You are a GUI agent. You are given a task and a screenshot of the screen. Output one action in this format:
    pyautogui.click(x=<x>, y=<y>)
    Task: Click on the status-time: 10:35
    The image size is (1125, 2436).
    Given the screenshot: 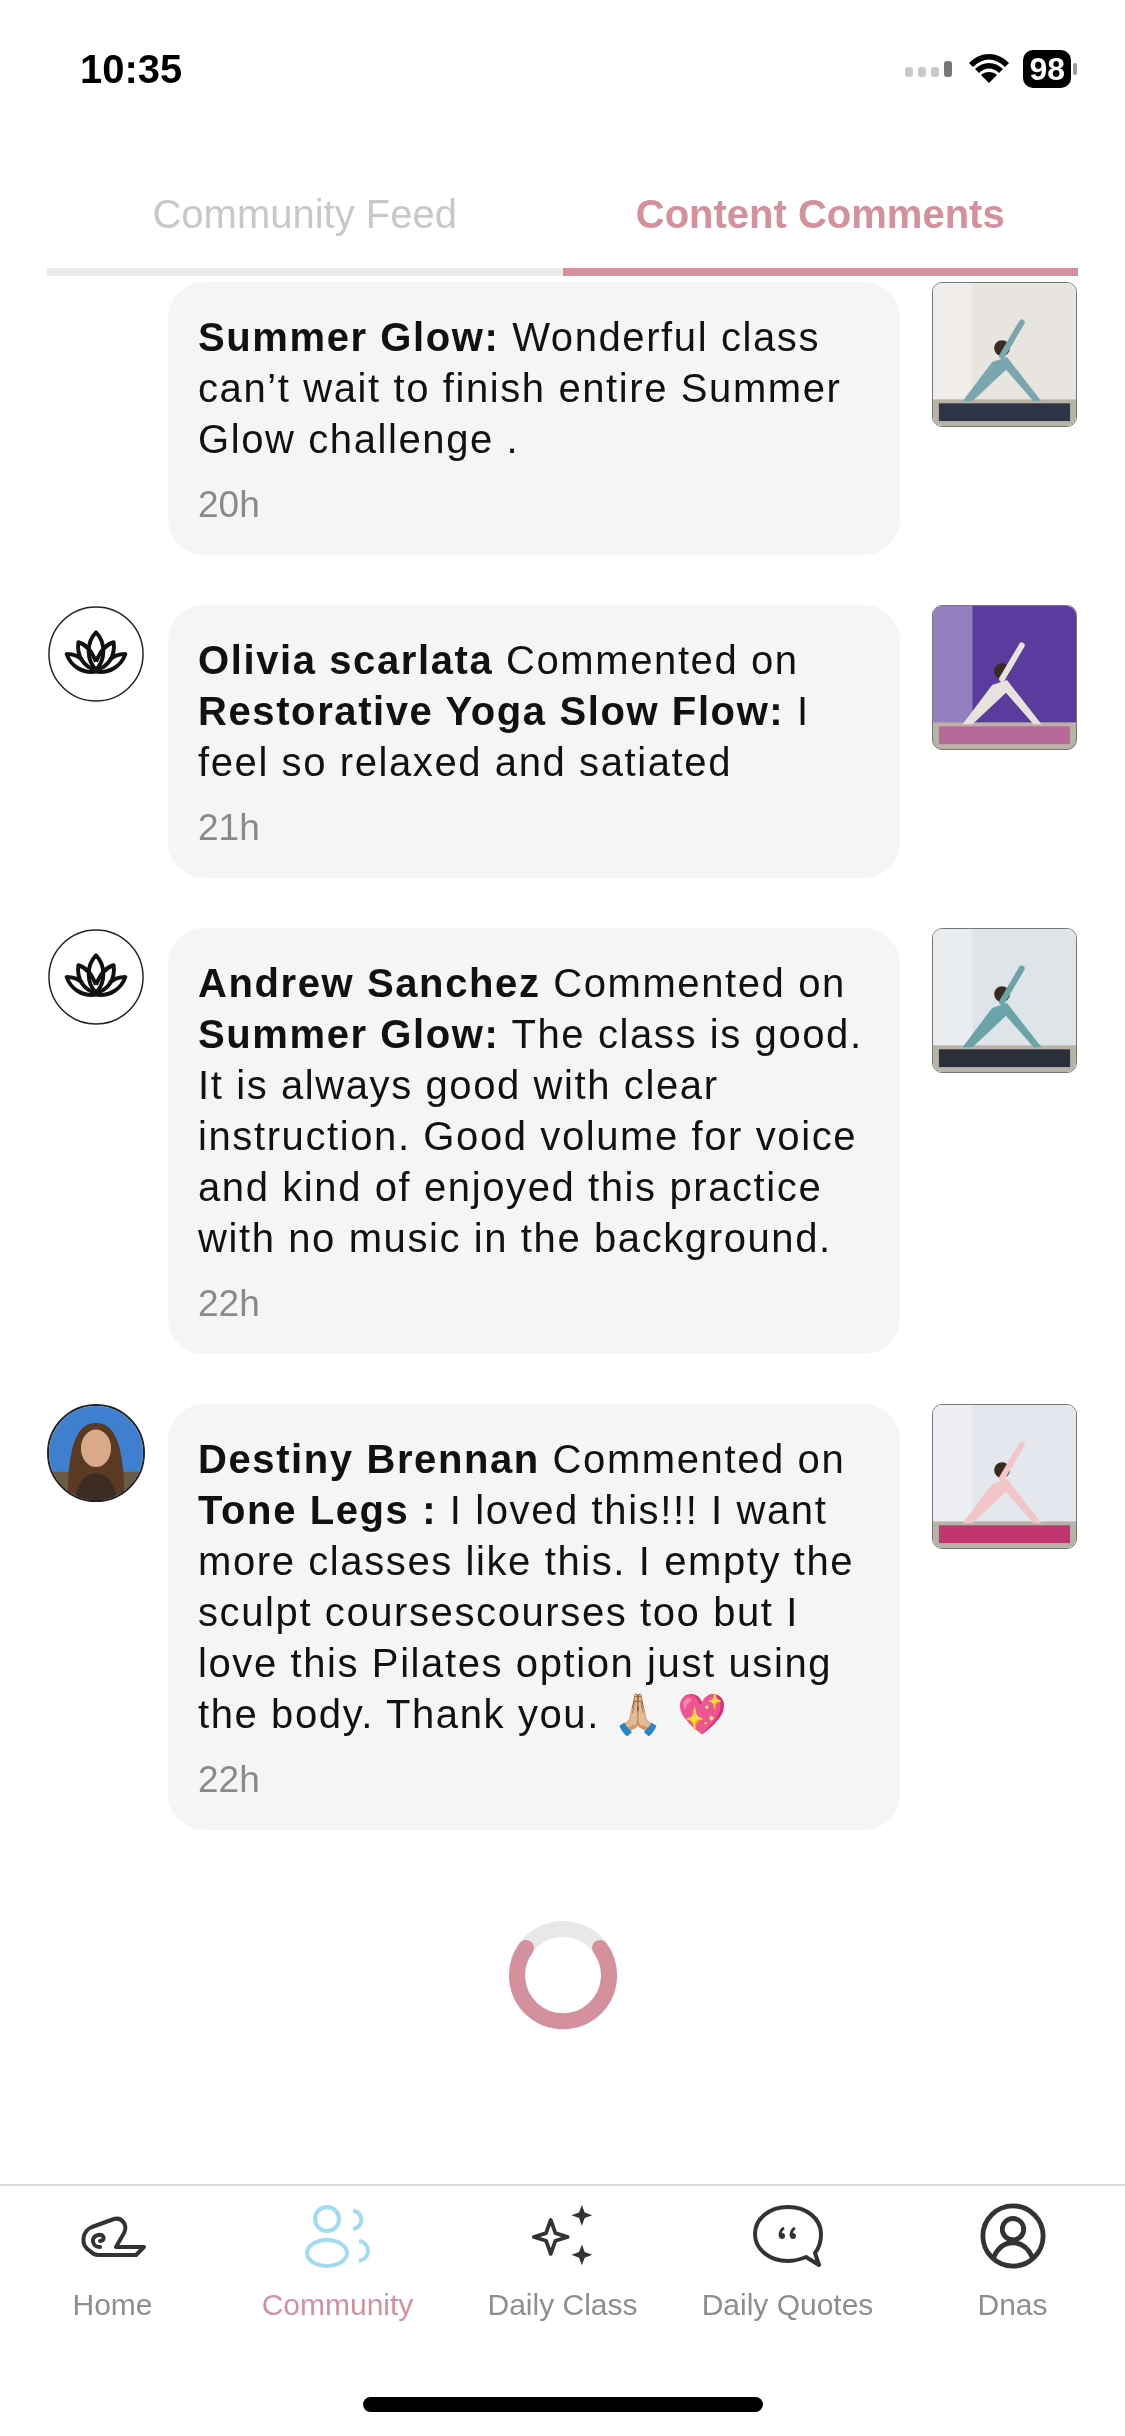 What is the action you would take?
    pyautogui.click(x=131, y=69)
    